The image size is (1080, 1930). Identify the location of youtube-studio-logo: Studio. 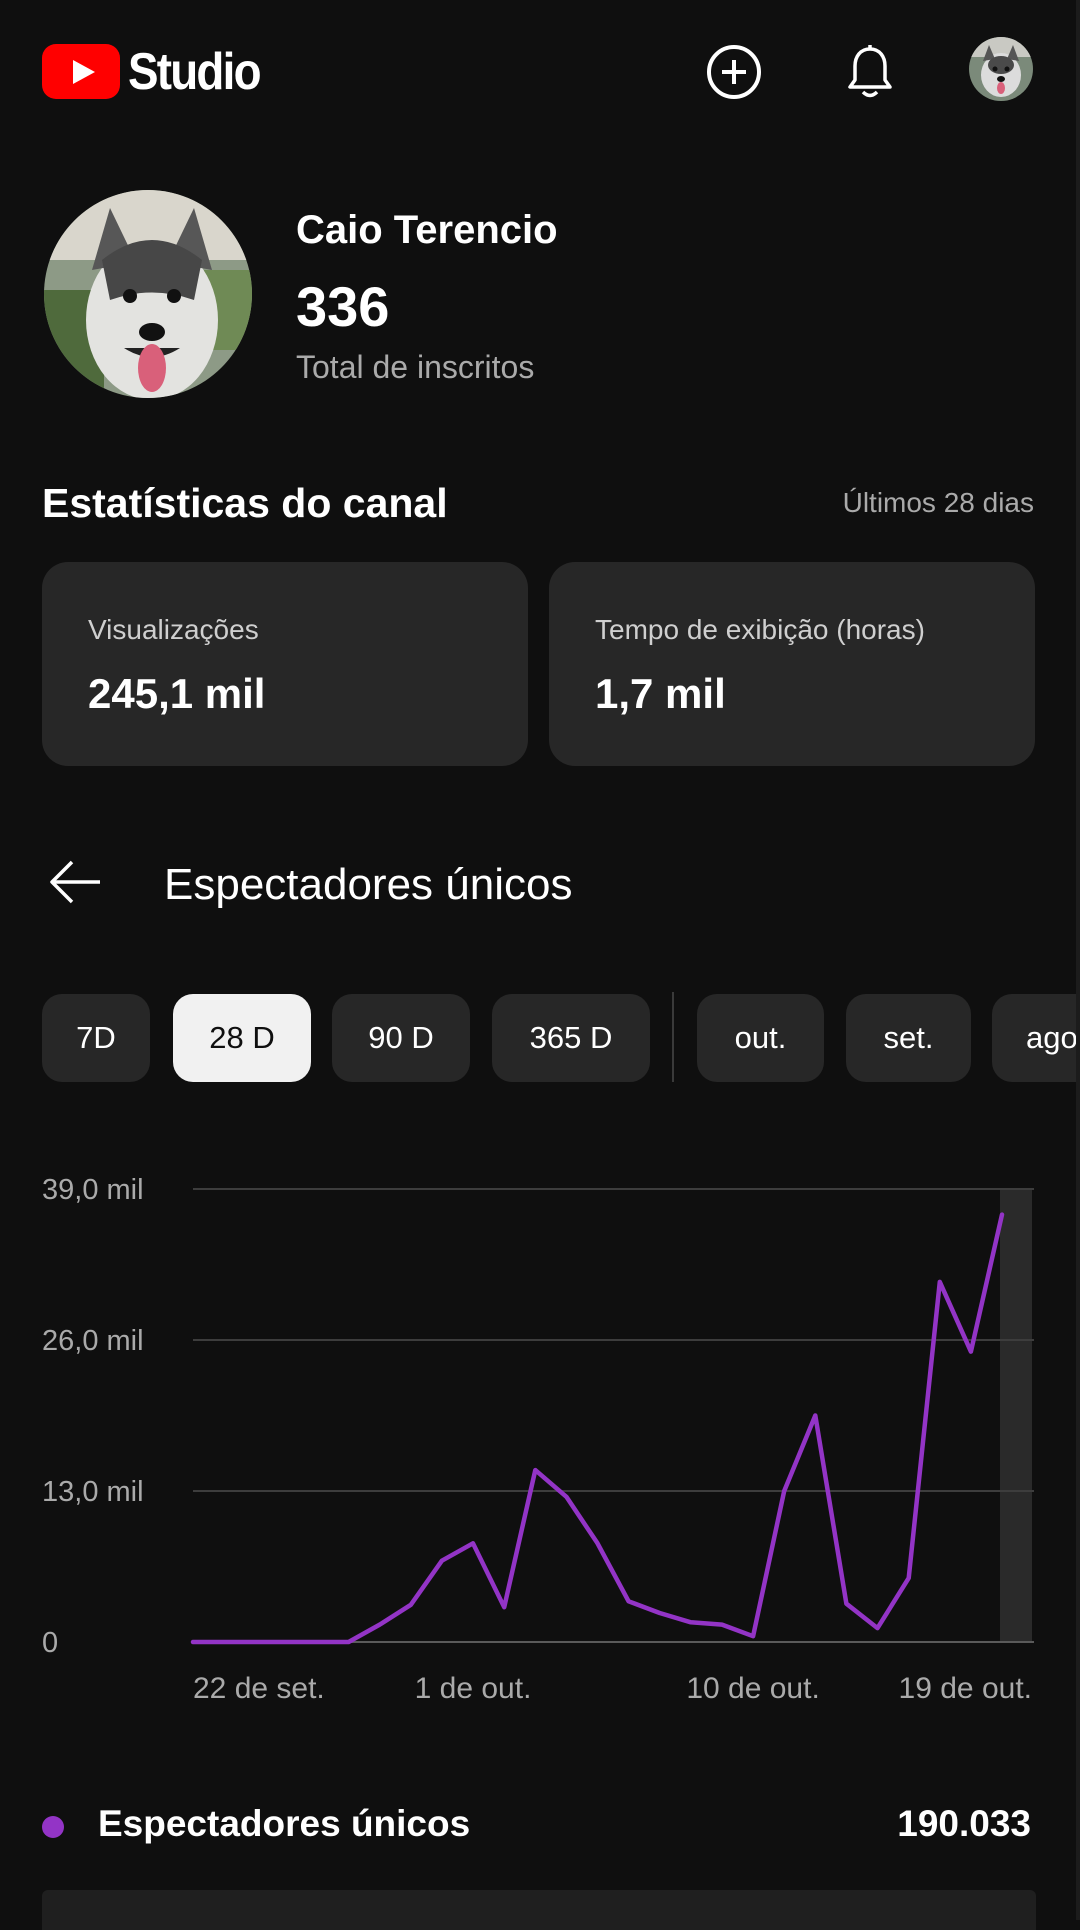
(160, 71).